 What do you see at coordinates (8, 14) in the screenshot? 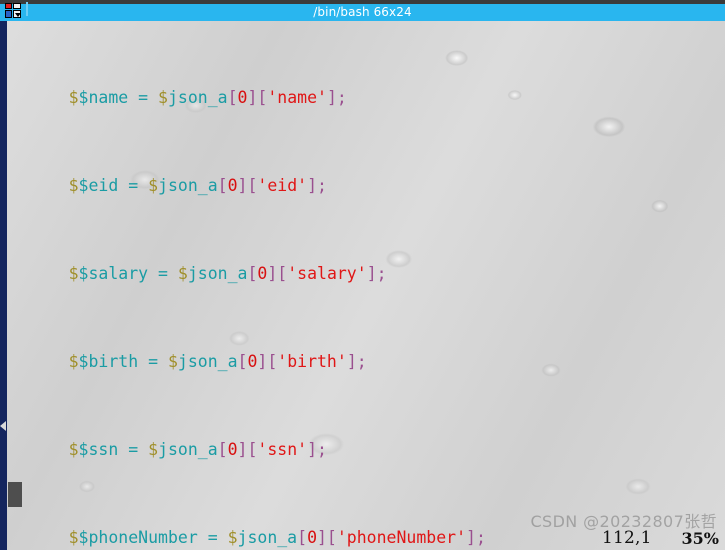
I see `icon-square-blue` at bounding box center [8, 14].